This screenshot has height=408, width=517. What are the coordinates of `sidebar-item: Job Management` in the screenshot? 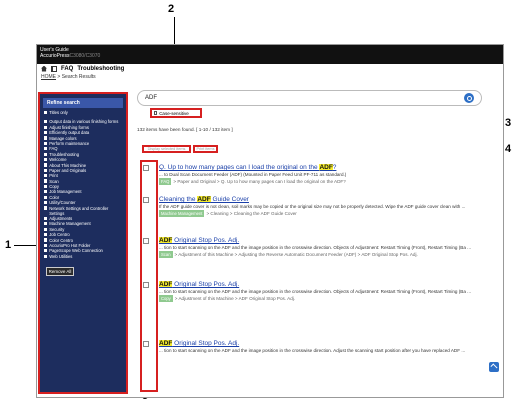 It's located at (83, 191).